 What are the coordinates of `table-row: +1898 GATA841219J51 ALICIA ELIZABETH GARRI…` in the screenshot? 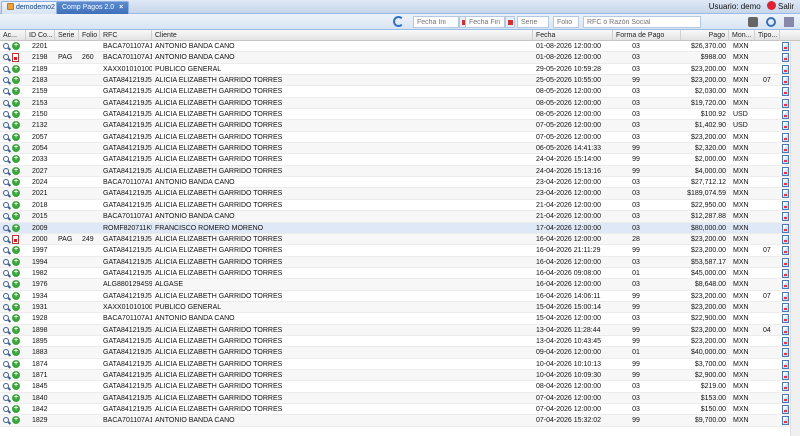 It's located at (395, 330).